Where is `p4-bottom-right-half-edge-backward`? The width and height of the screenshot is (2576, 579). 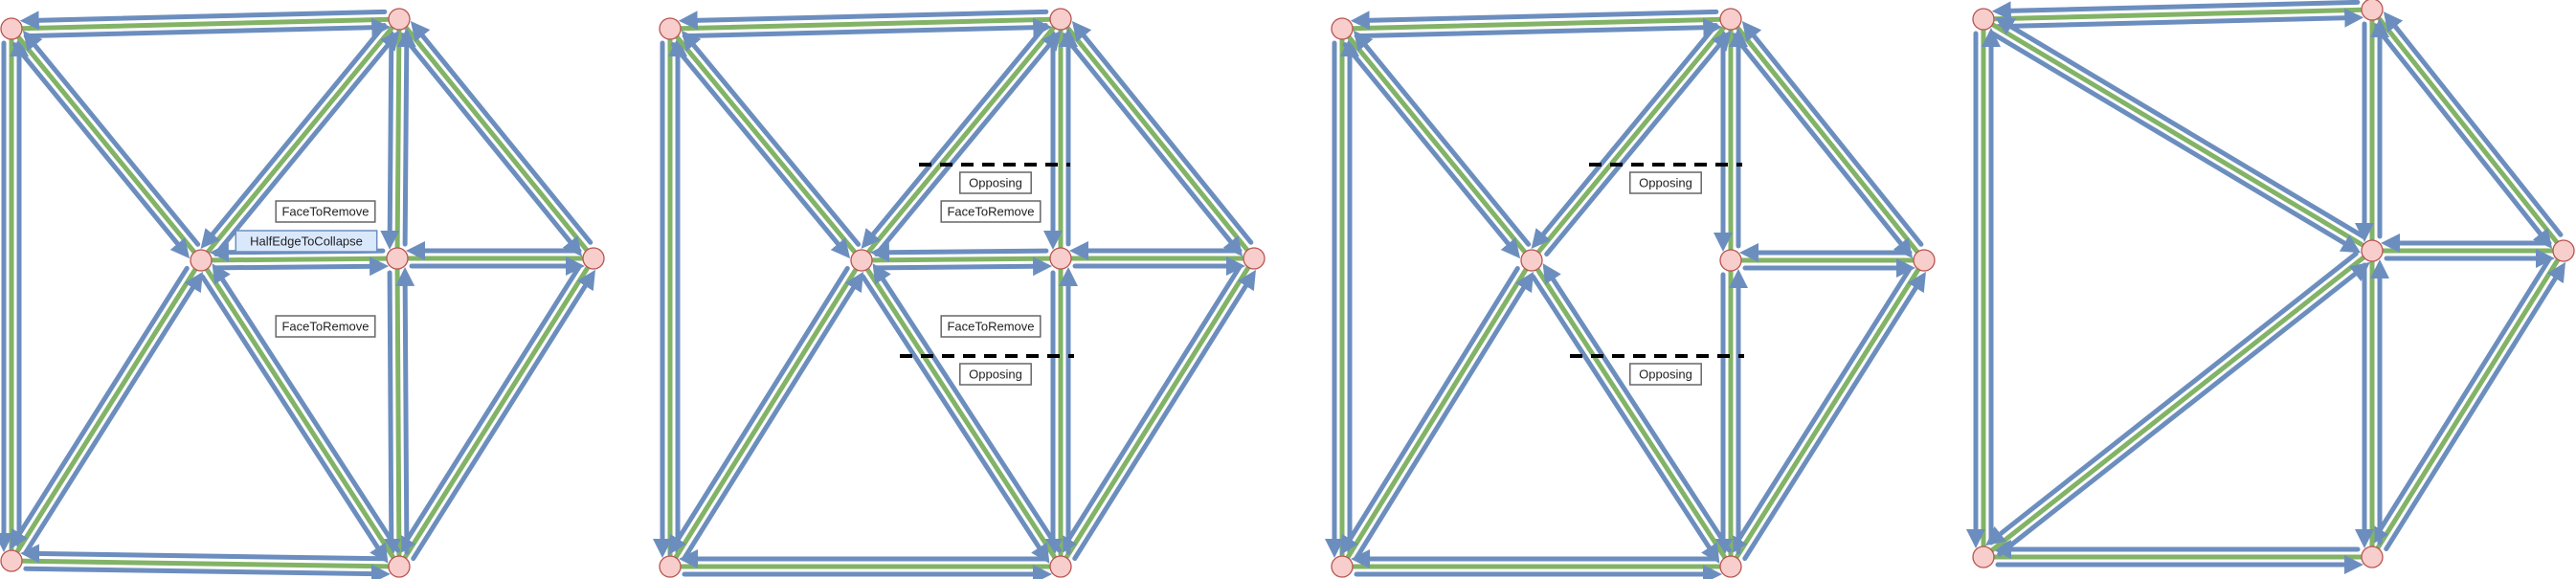
p4-bottom-right-half-edge-backward is located at coordinates (2460, 401).